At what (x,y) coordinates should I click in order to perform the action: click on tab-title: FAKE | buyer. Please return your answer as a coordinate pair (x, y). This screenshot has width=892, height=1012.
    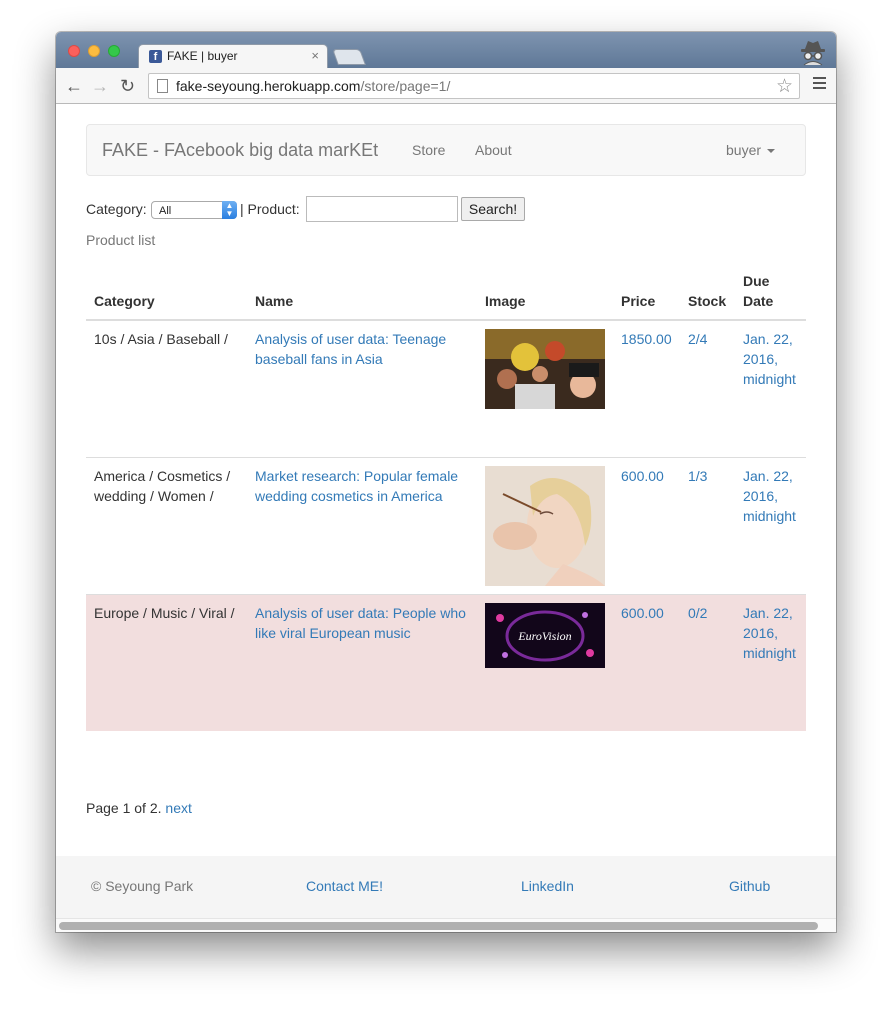
    Looking at the image, I should click on (202, 56).